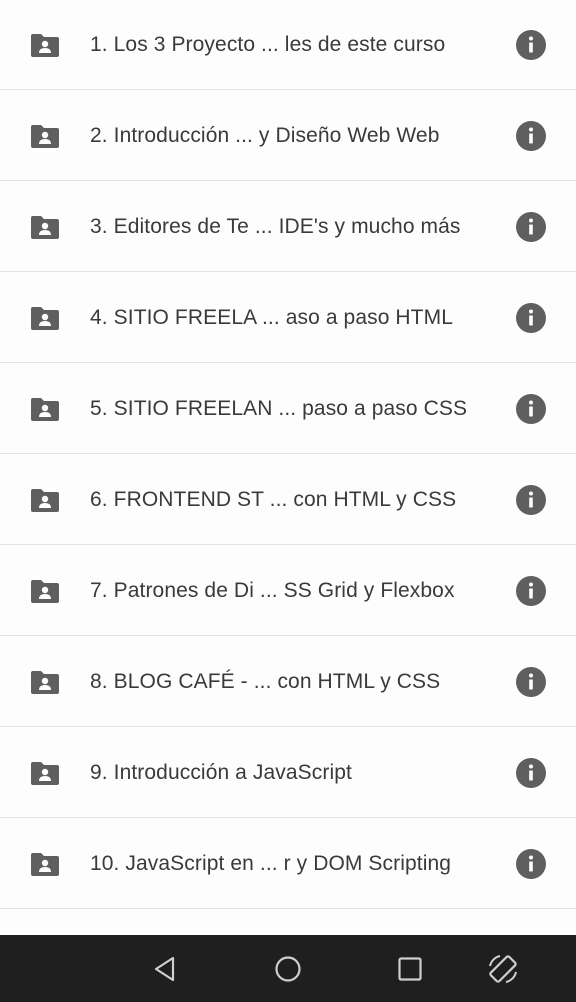 This screenshot has width=576, height=1002. I want to click on list-item: 9. Introducción a JavaScript, so click(288, 773).